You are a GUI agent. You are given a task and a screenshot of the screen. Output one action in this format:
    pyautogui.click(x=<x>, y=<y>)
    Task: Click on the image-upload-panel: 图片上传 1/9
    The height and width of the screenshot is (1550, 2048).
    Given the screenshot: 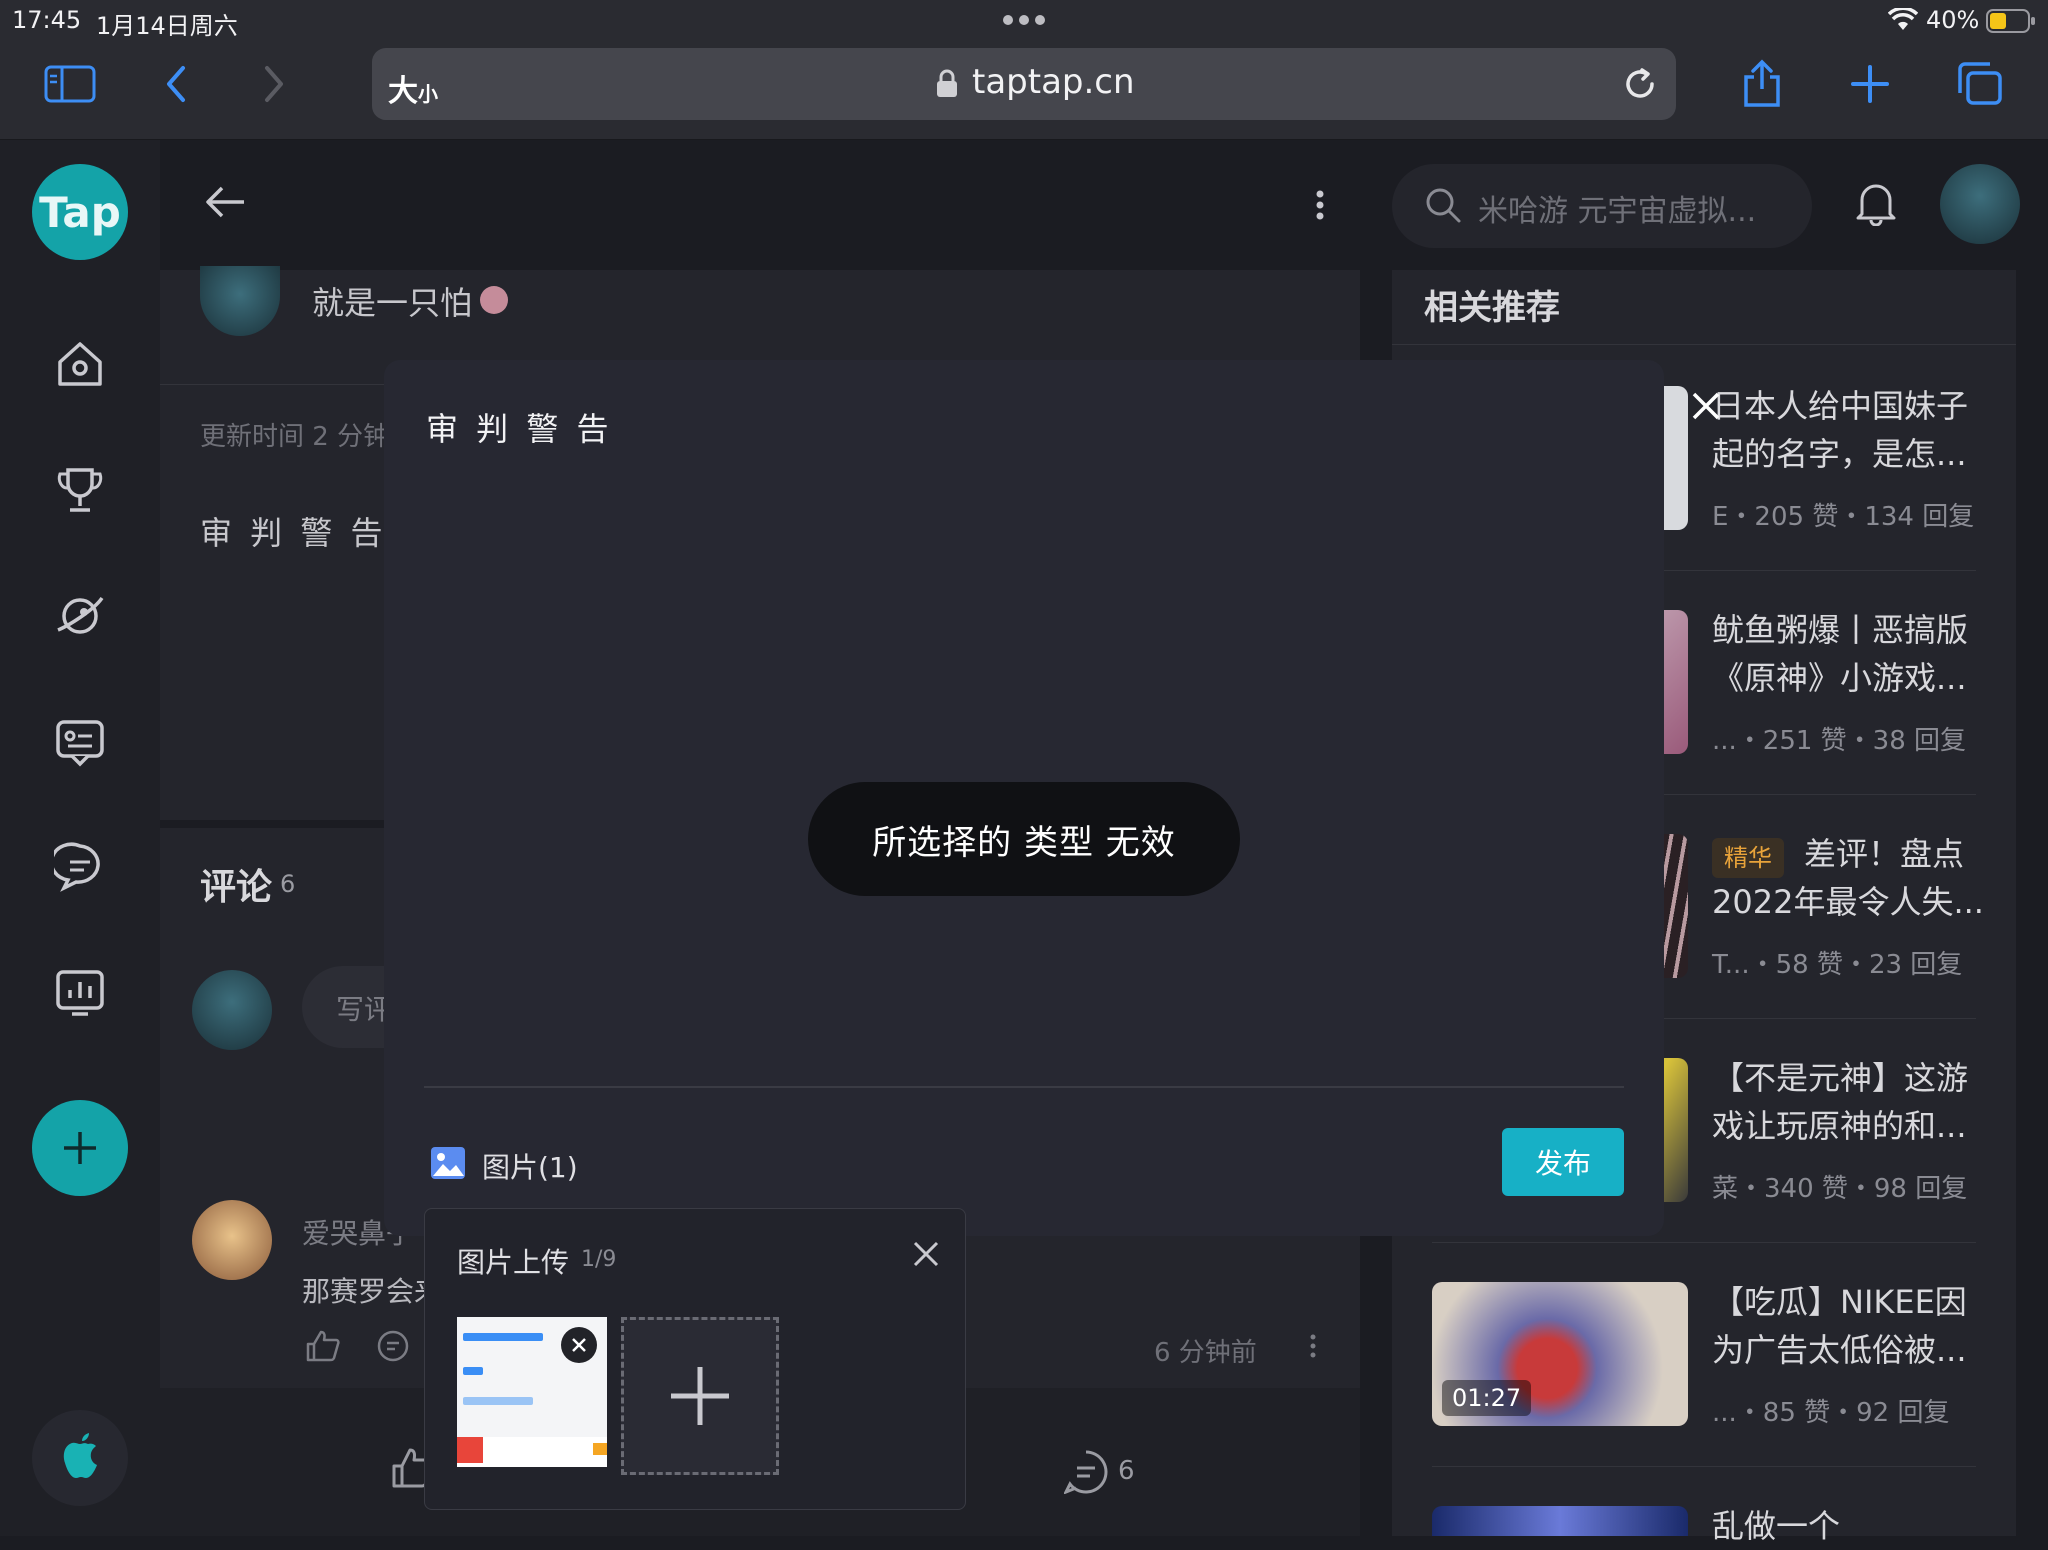 What is the action you would take?
    pyautogui.click(x=695, y=1359)
    